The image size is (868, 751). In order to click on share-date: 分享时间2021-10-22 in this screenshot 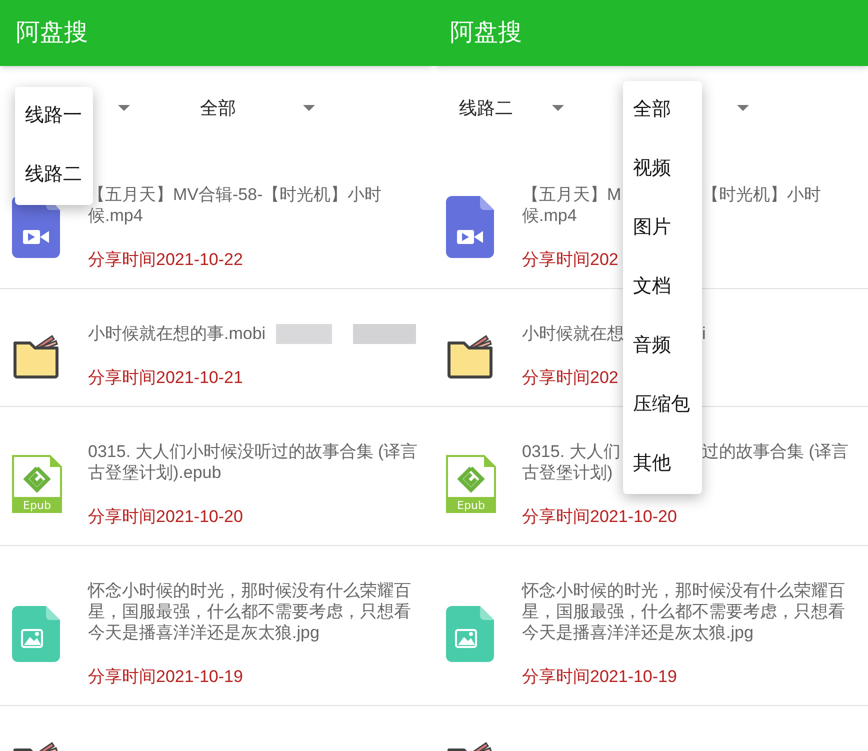, I will do `click(166, 260)`.